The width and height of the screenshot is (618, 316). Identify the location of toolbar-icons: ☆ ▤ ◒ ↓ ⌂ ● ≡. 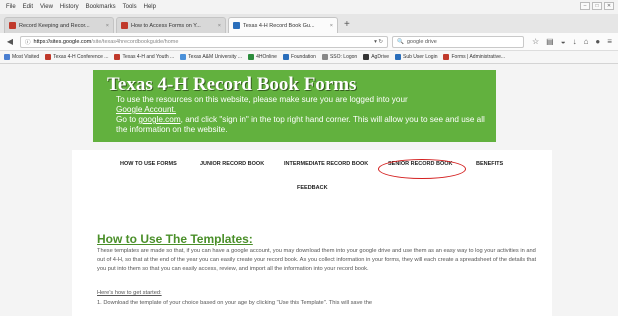
(572, 41).